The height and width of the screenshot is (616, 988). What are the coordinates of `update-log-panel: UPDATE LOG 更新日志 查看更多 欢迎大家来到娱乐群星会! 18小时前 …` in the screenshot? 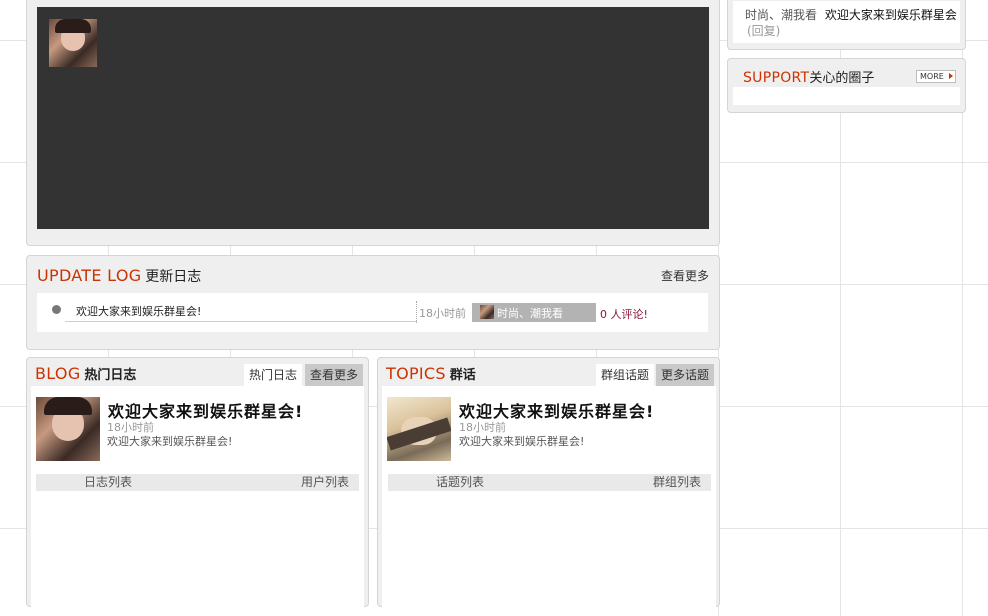 It's located at (373, 302).